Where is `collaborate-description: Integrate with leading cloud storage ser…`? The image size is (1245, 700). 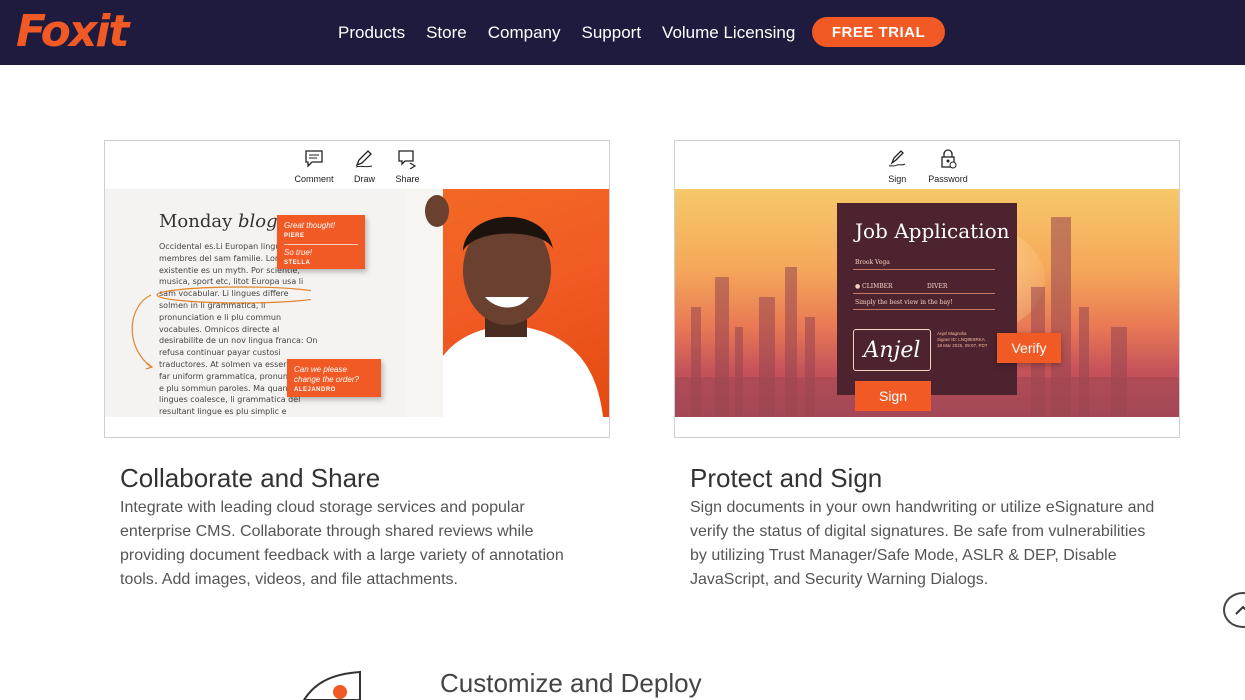
collaborate-description: Integrate with leading cloud storage ser… is located at coordinates (342, 543).